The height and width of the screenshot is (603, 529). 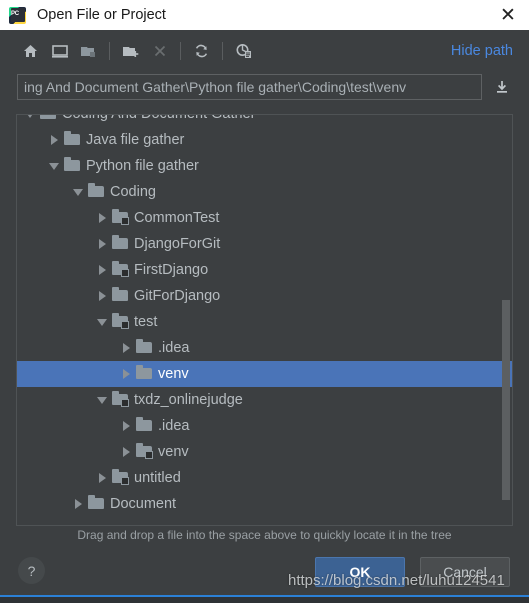 What do you see at coordinates (159, 118) in the screenshot?
I see `tree-row-label: Coding And Document Gather` at bounding box center [159, 118].